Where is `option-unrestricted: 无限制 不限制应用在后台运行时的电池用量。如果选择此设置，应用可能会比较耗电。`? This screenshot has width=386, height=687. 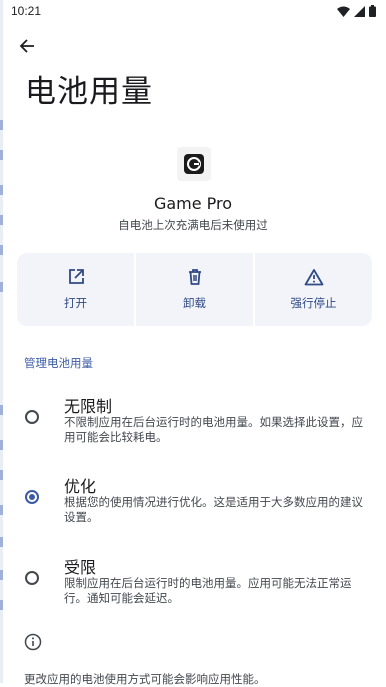
option-unrestricted: 无限制 不限制应用在后台运行时的电池用量。如果选择此设置，应用可能会比较耗电。 is located at coordinates (193, 420).